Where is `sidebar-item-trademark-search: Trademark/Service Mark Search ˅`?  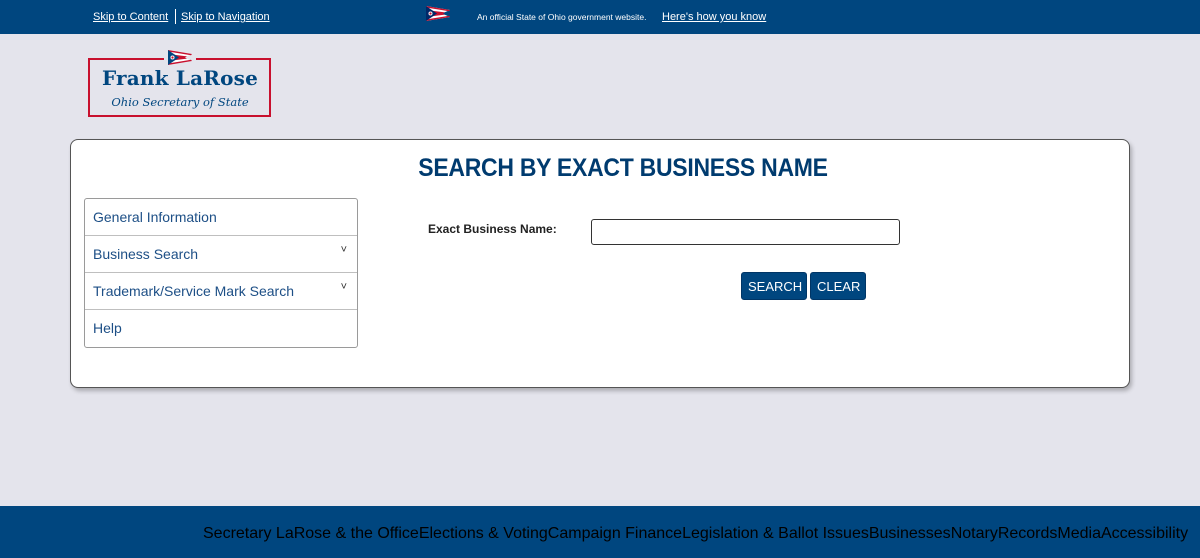
sidebar-item-trademark-search: Trademark/Service Mark Search ˅ is located at coordinates (221, 291).